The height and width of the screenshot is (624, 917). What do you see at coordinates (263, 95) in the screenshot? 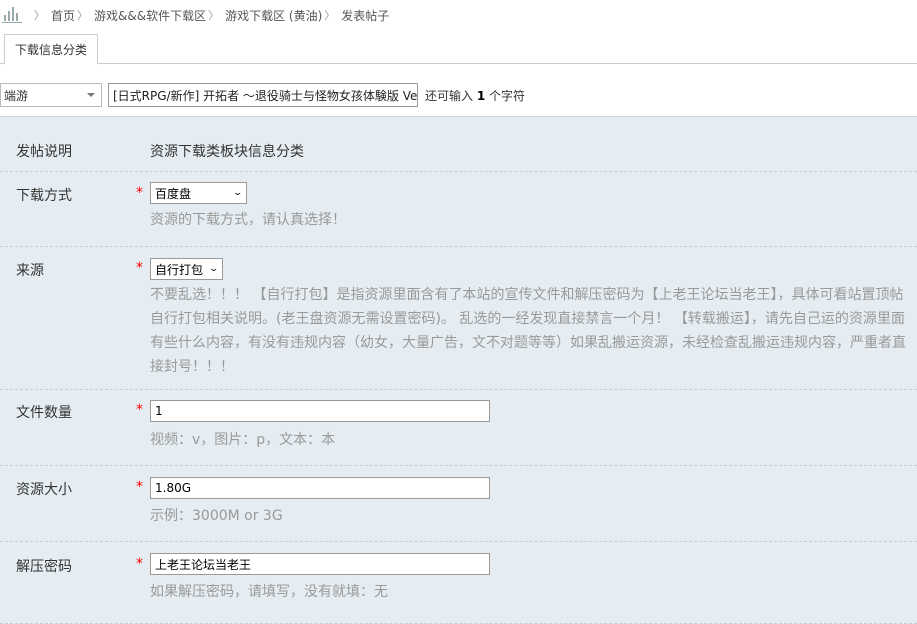
I see `subject-input: [日式RPG/新作] 开拓者 ～退役骑士与怪物女孩体験版 Ve` at bounding box center [263, 95].